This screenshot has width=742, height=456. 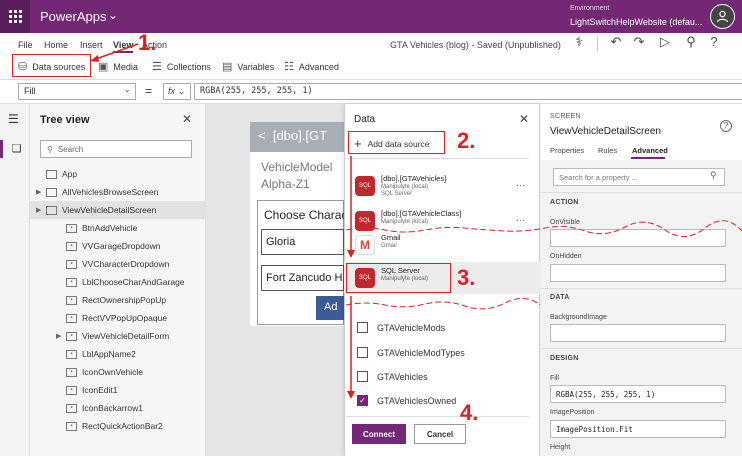 What do you see at coordinates (579, 42) in the screenshot?
I see `app-checker-icon: ⚕` at bounding box center [579, 42].